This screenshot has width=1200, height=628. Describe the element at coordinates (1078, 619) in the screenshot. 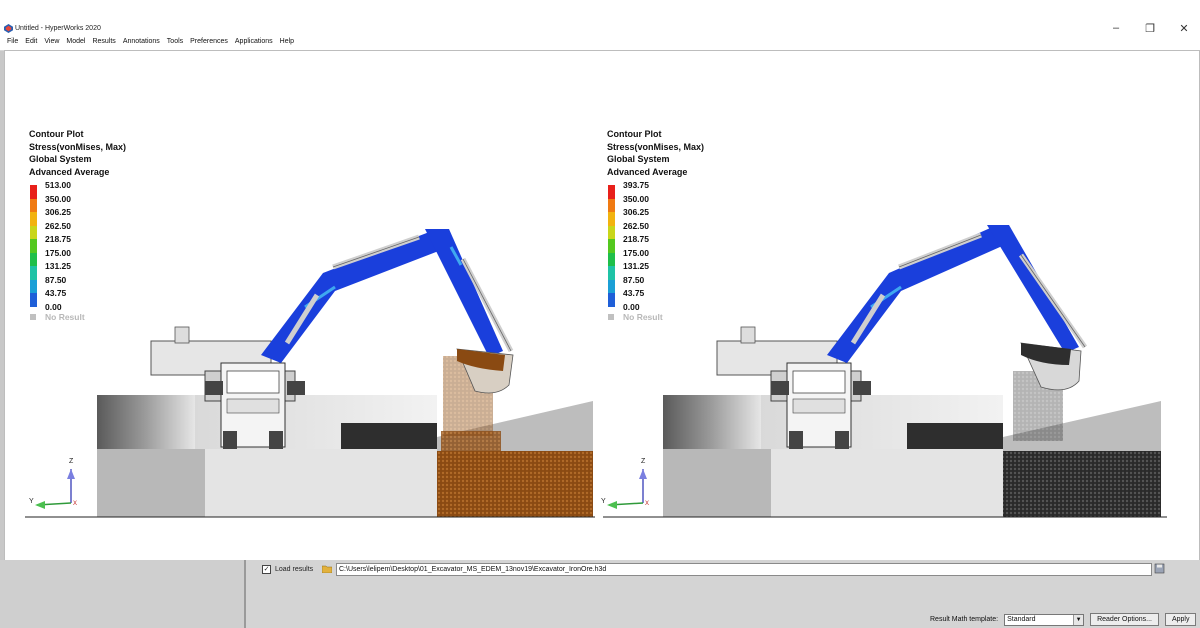

I see `chevron-down-icon: ▼` at that location.